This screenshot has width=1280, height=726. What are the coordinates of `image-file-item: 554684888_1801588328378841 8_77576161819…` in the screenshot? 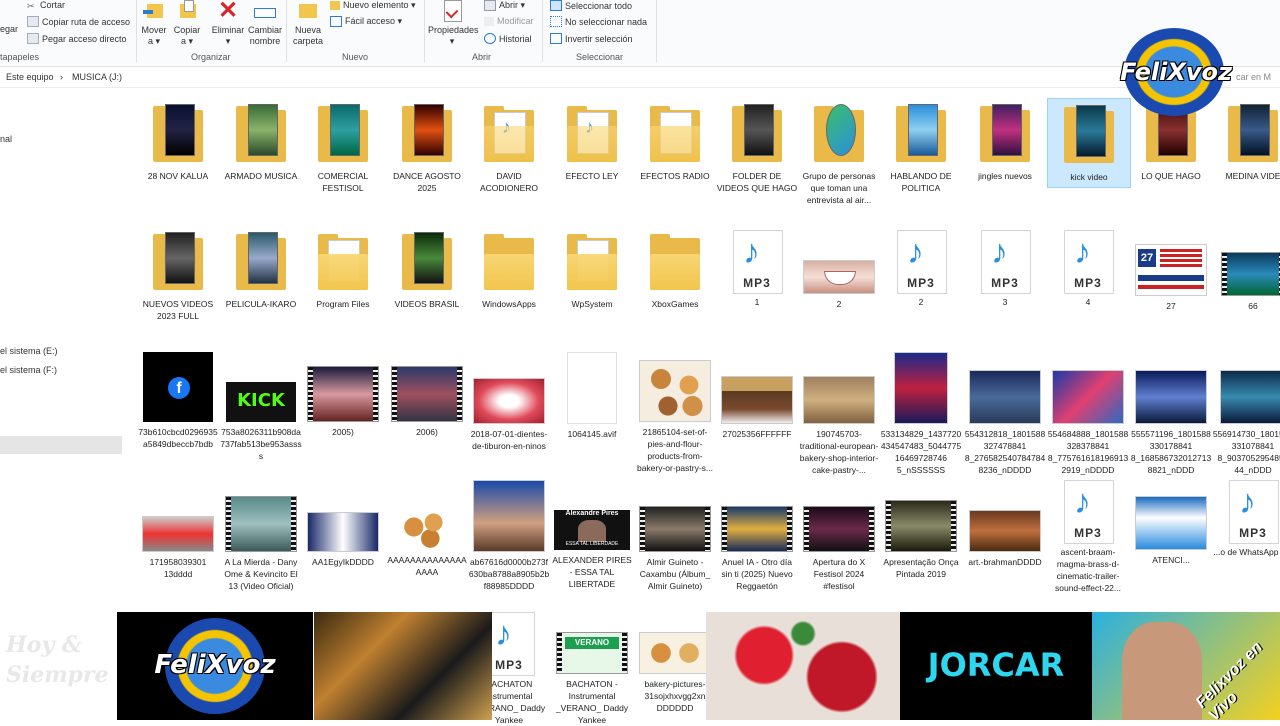 It's located at (1088, 414).